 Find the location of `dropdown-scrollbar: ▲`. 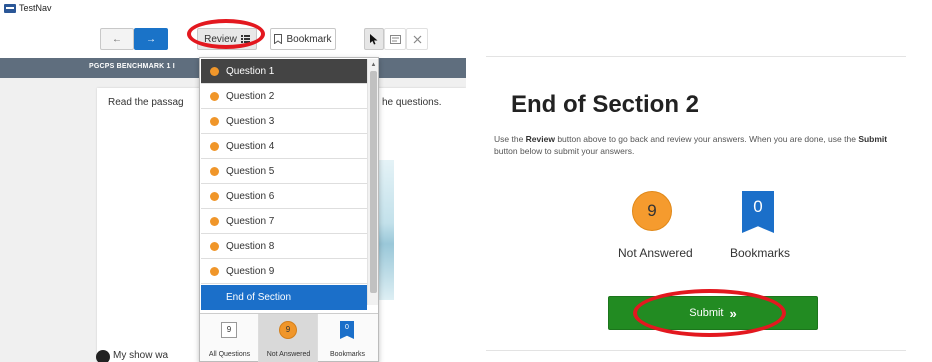

dropdown-scrollbar: ▲ is located at coordinates (372, 182).